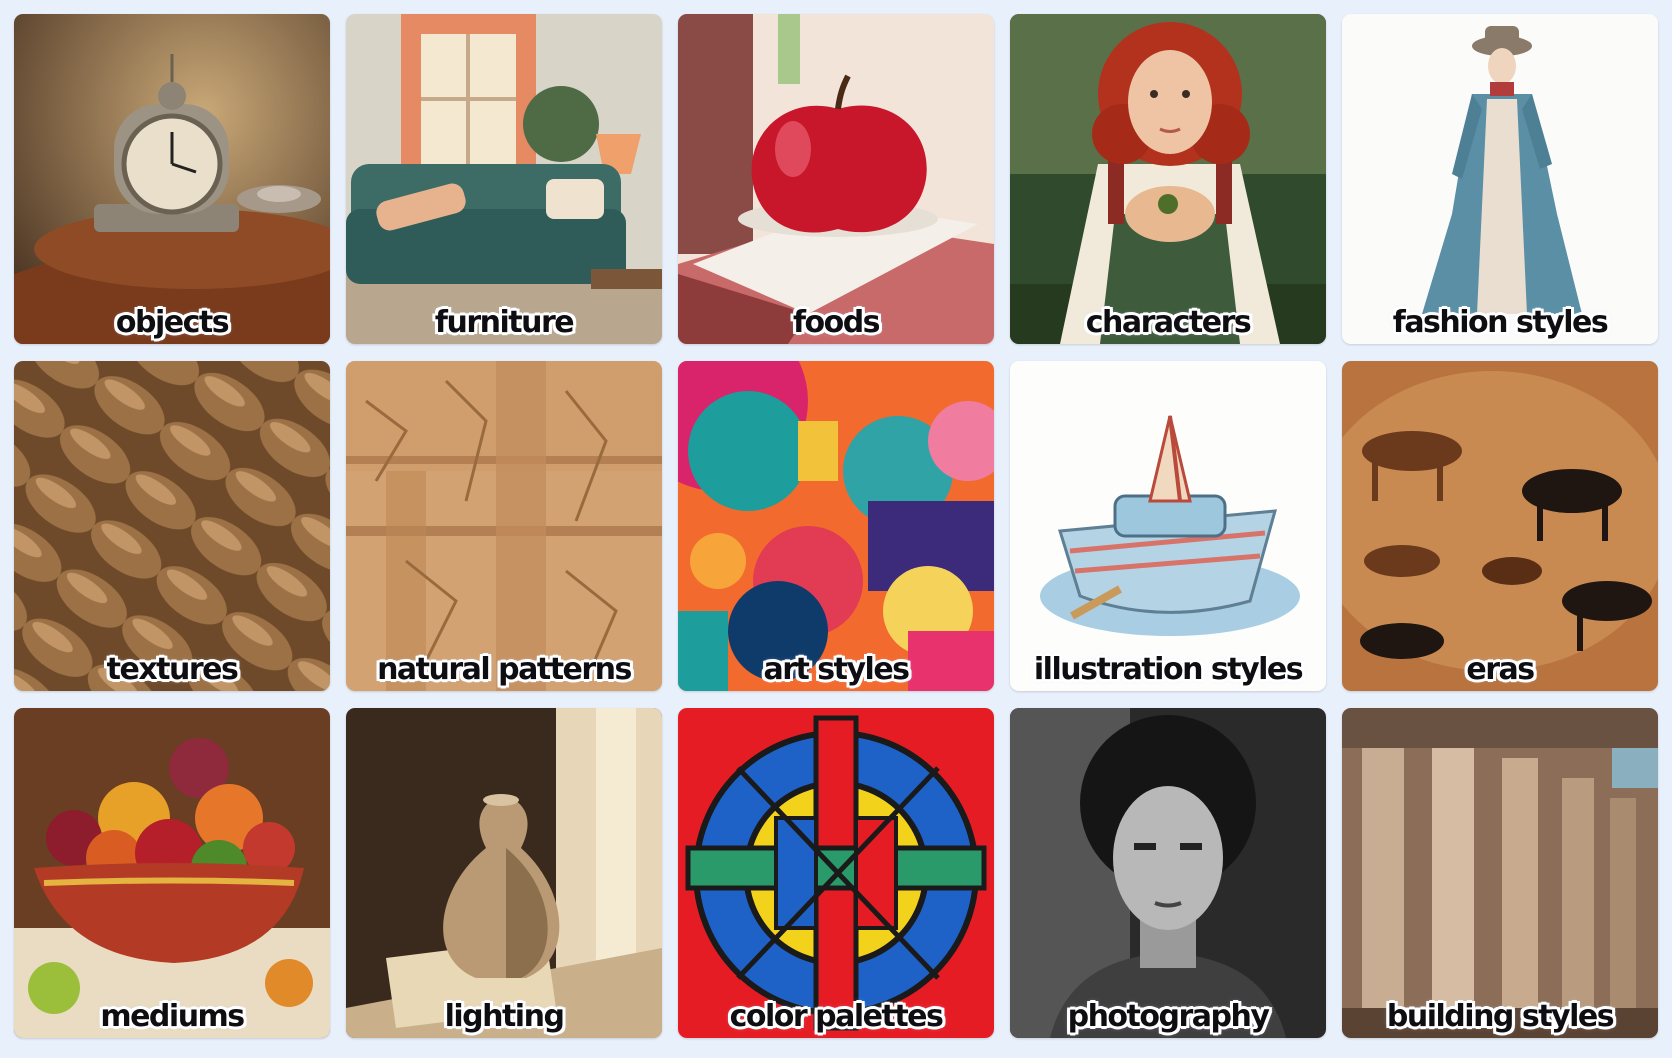 The height and width of the screenshot is (1058, 1672). I want to click on cave-painting-image, so click(1500, 526).